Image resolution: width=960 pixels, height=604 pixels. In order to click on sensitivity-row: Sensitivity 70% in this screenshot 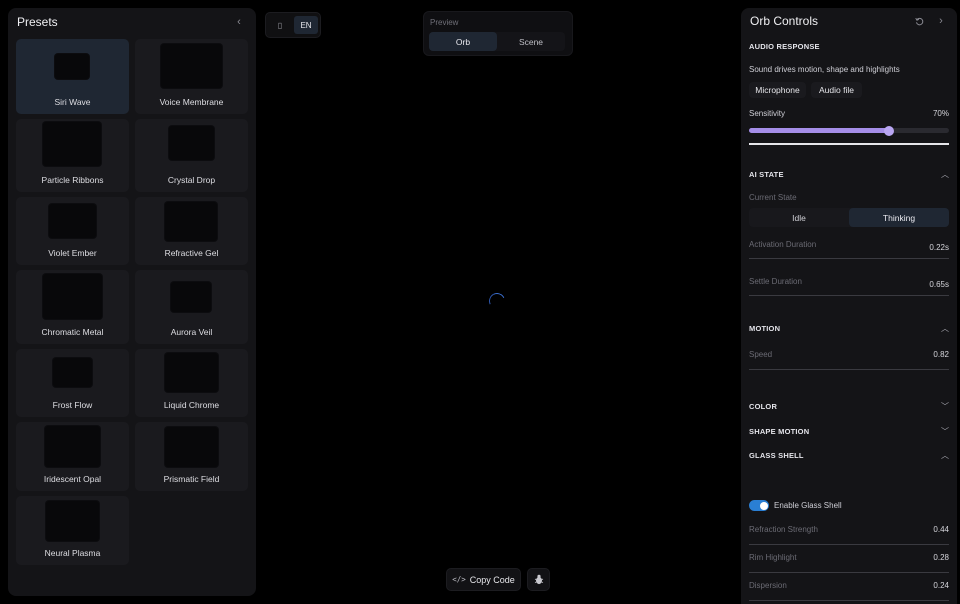, I will do `click(849, 113)`.